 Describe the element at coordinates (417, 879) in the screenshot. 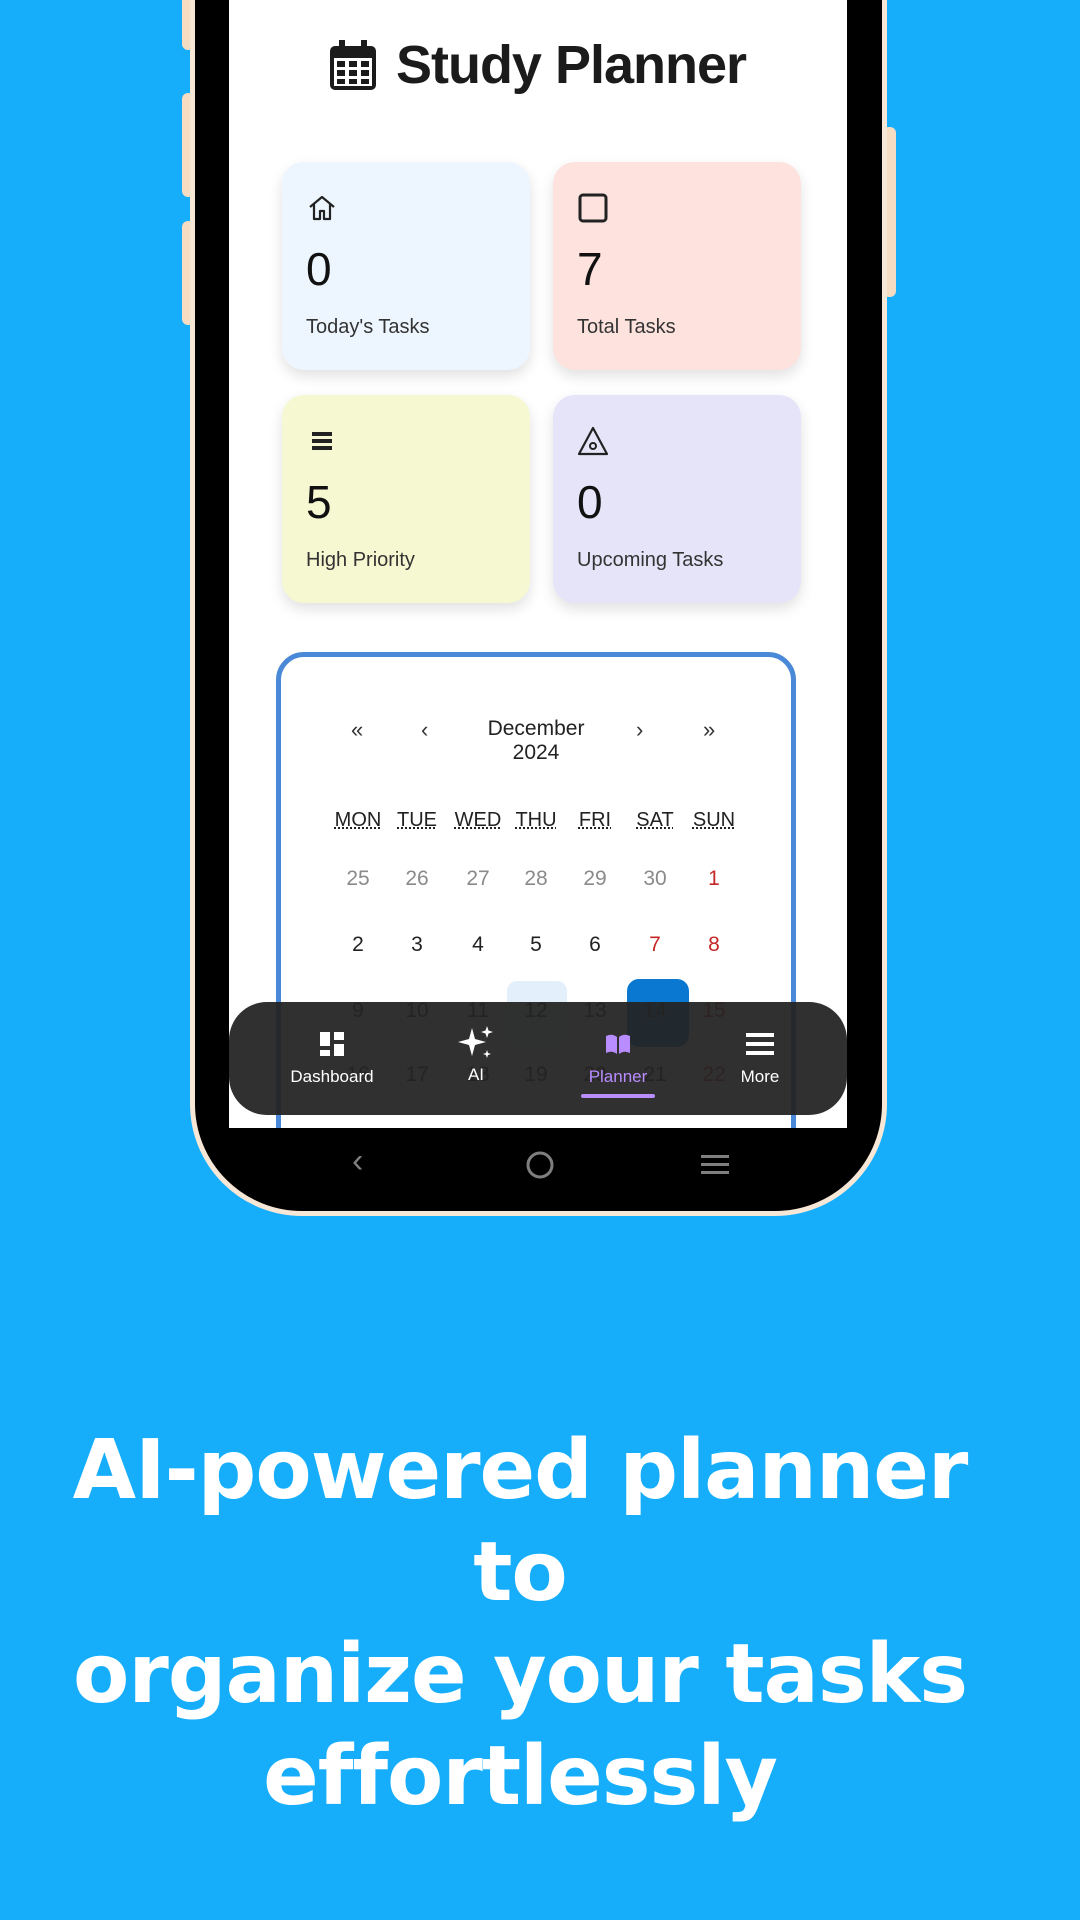

I see `calendar-day: 26` at that location.